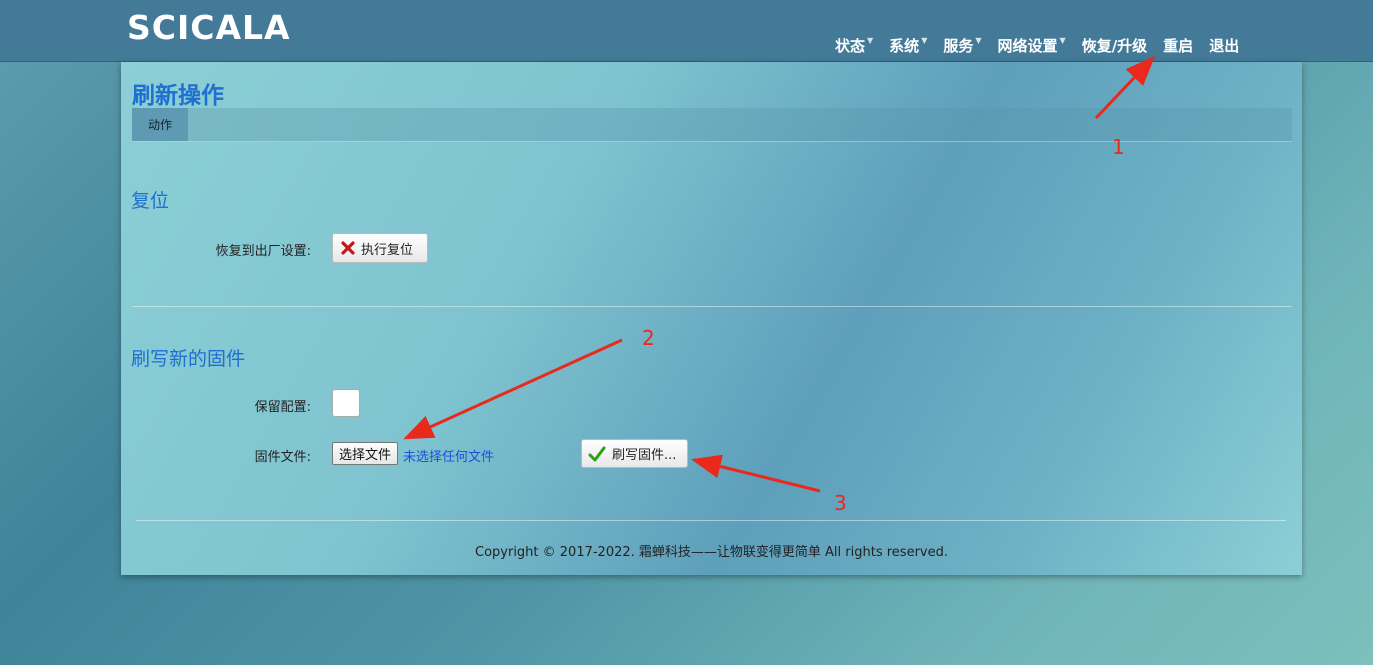 Image resolution: width=1373 pixels, height=665 pixels. I want to click on nav-network: 网络设置 ▼, so click(1032, 45).